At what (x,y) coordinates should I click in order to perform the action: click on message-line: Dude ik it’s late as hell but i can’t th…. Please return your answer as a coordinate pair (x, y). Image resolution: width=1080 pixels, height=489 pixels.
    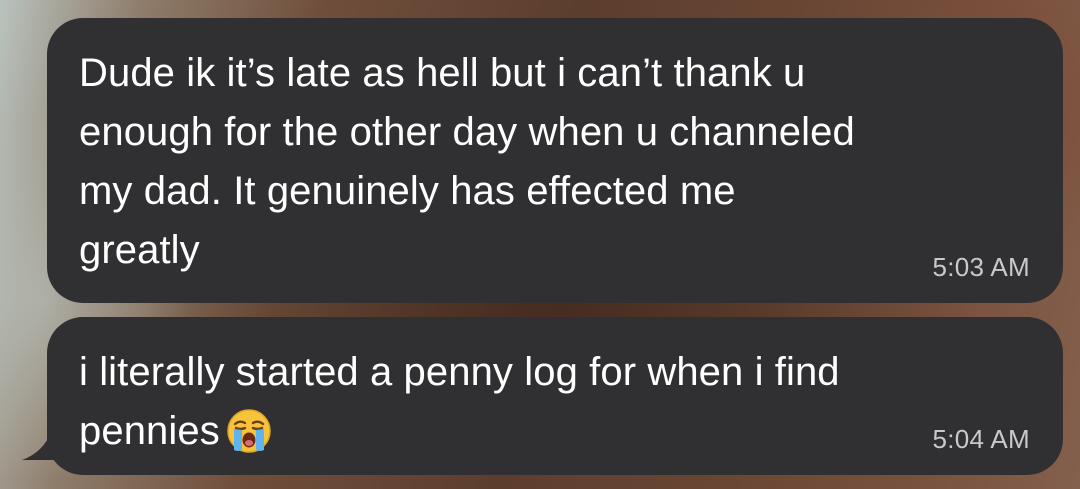
    Looking at the image, I should click on (442, 73).